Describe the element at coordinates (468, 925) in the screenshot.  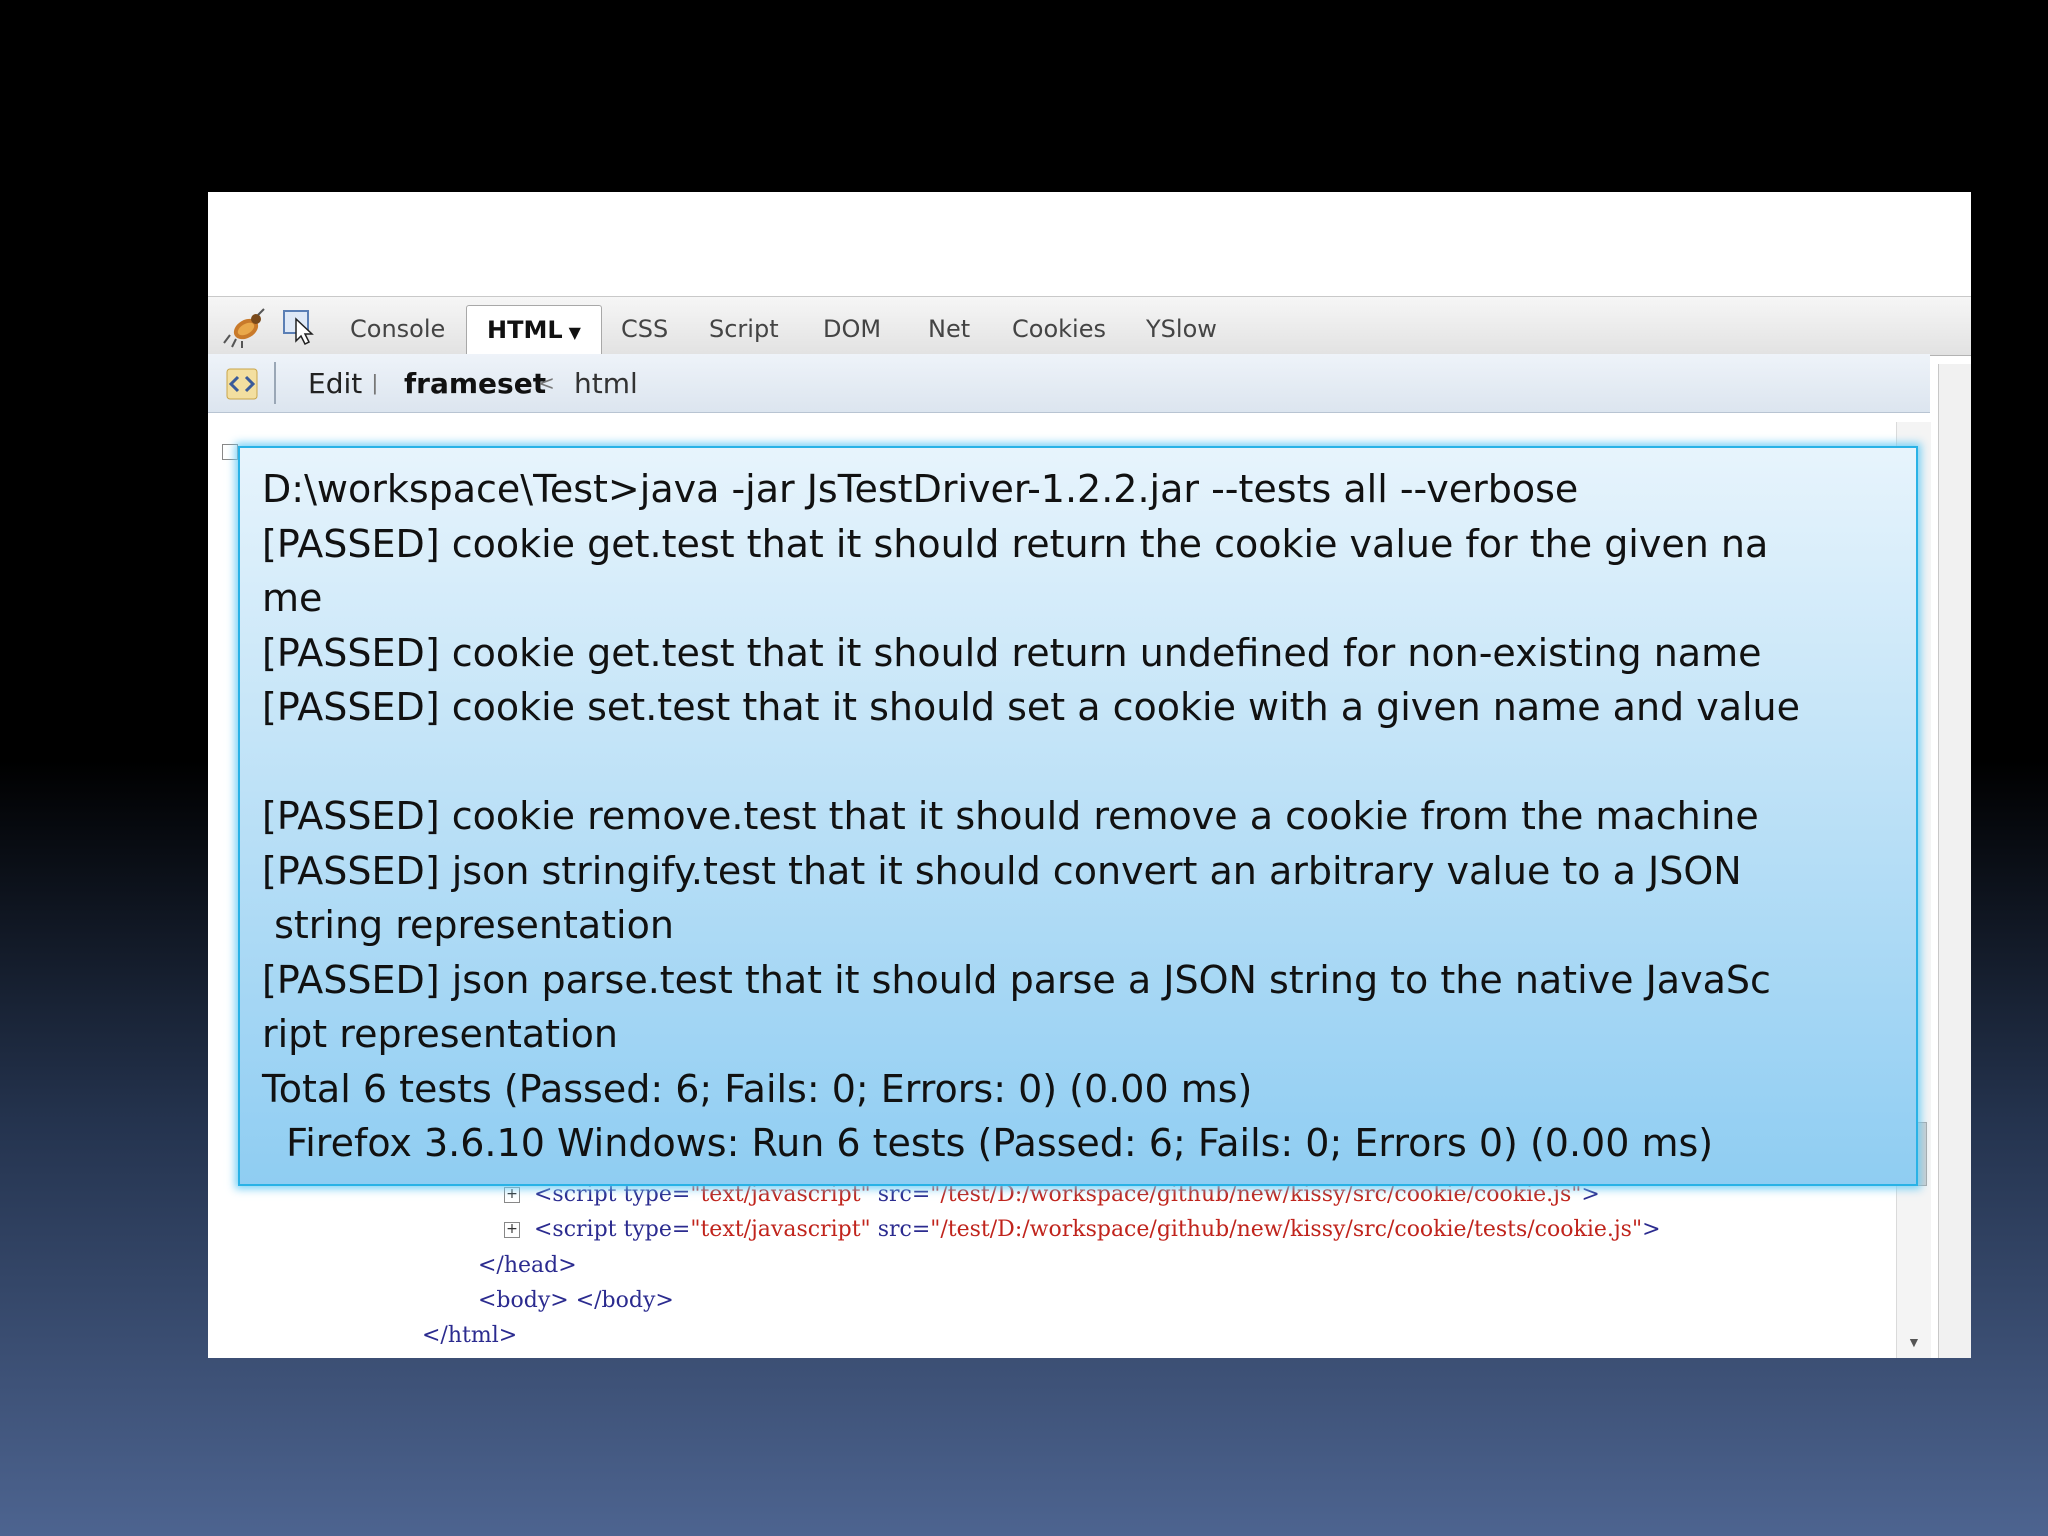
I see `output-line: string representation` at that location.